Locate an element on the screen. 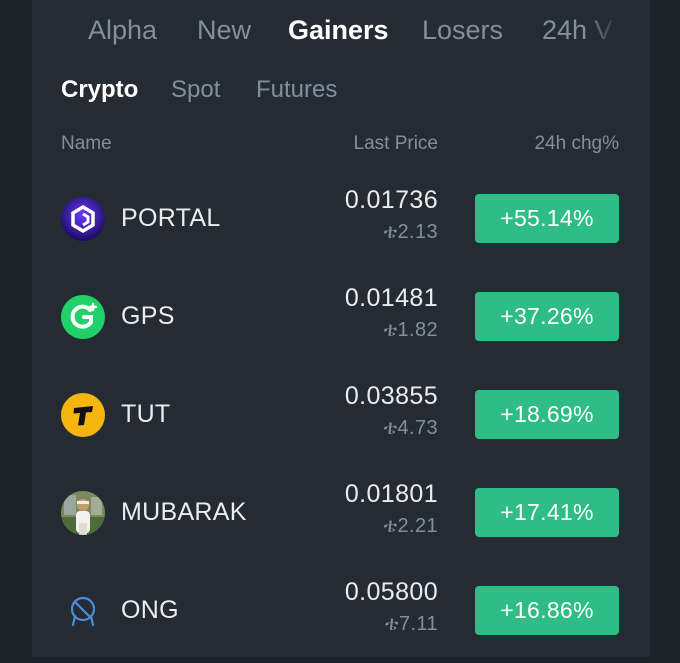 This screenshot has height=663, width=680. fiat-price: ቴ4.73 is located at coordinates (410, 428).